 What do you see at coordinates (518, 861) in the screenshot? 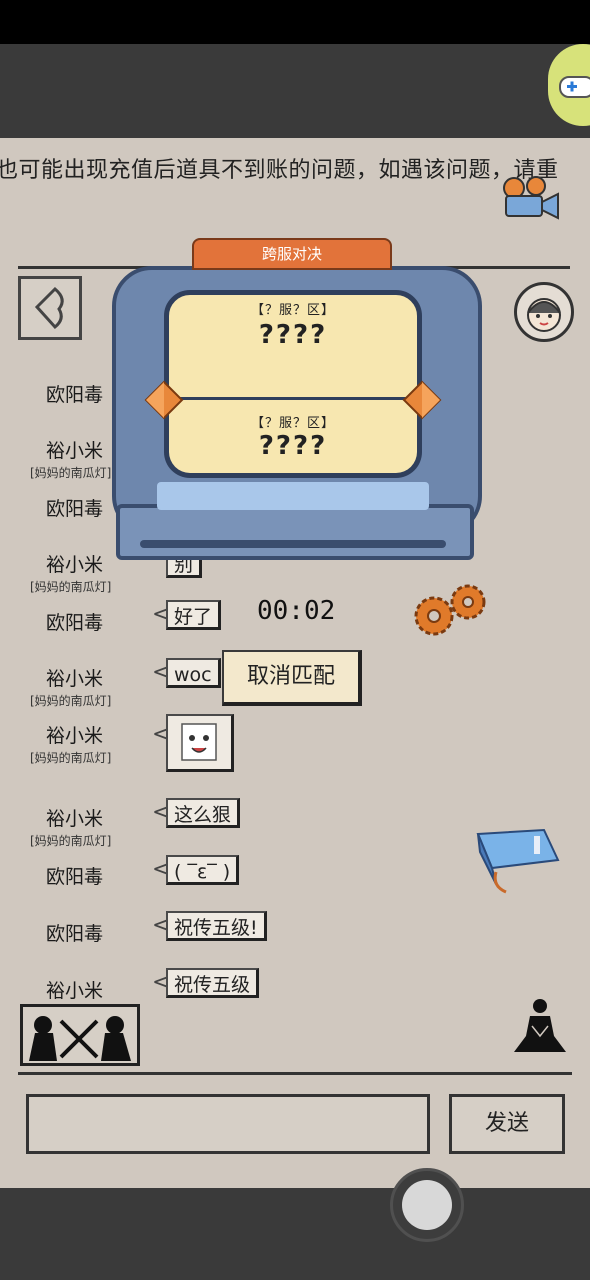
I see `book-icon` at bounding box center [518, 861].